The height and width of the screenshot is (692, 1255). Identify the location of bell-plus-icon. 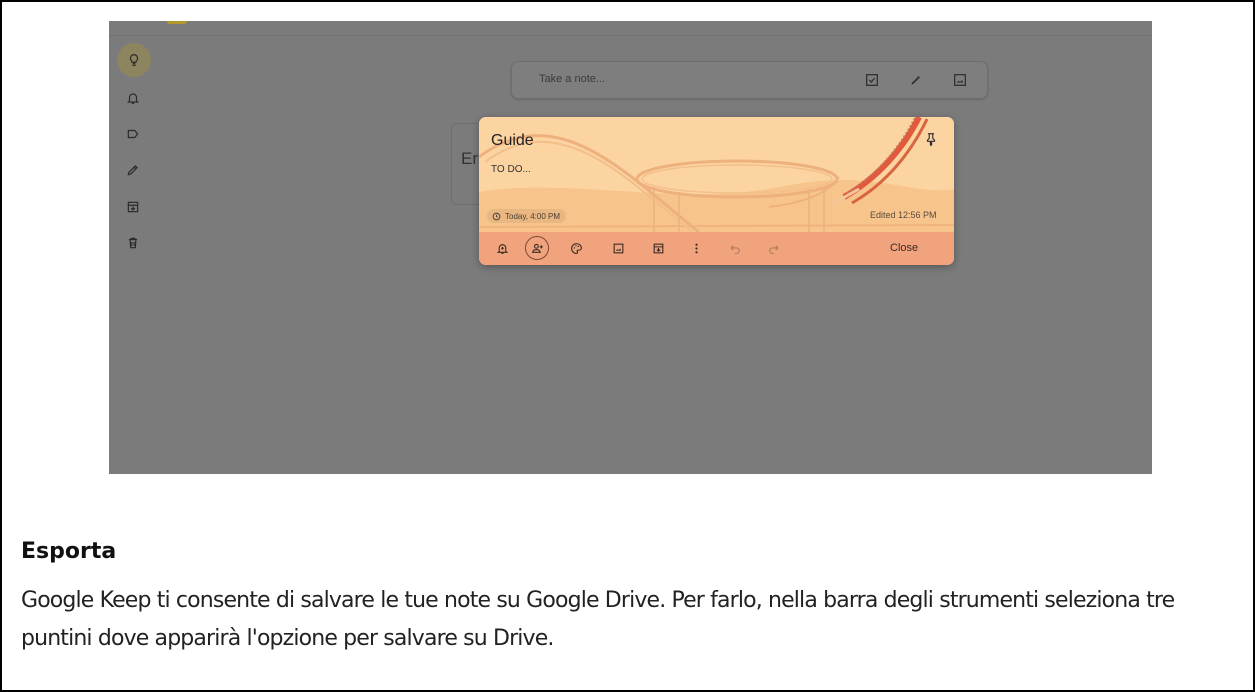
(502, 248).